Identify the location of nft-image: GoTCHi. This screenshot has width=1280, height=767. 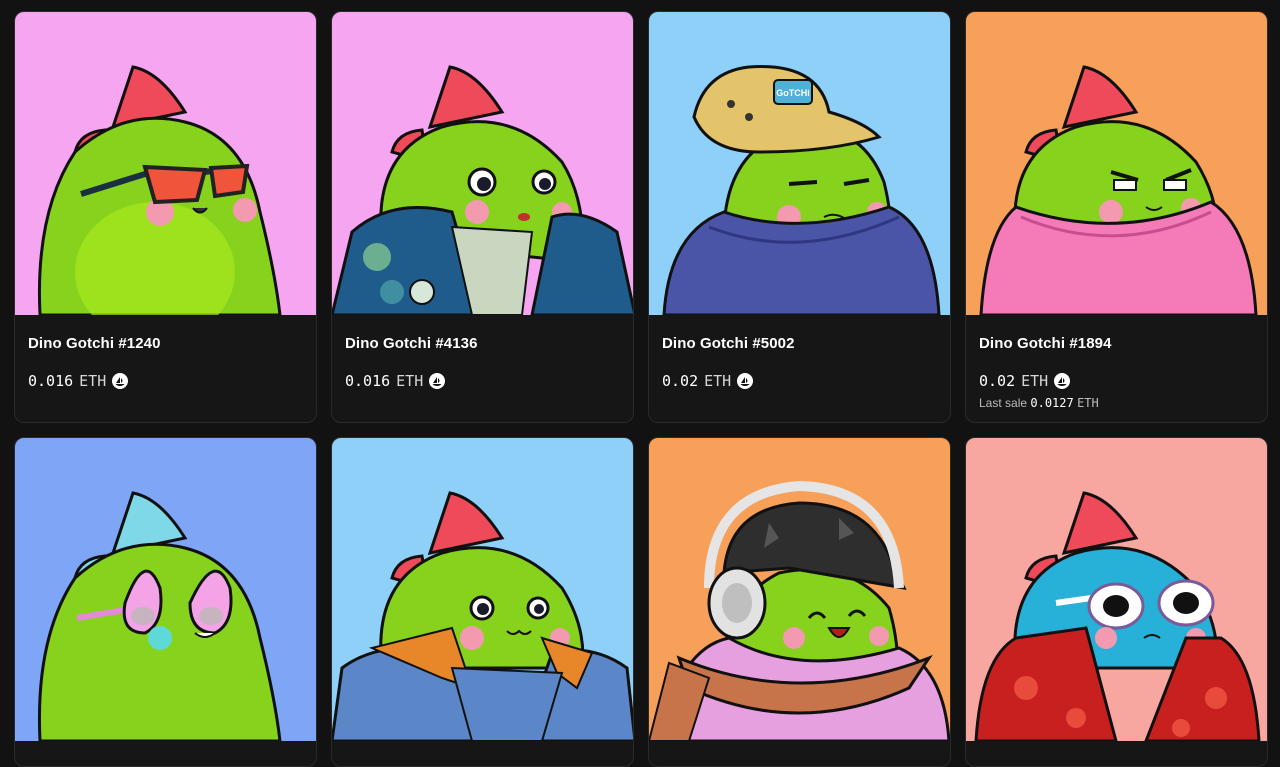
(799, 163).